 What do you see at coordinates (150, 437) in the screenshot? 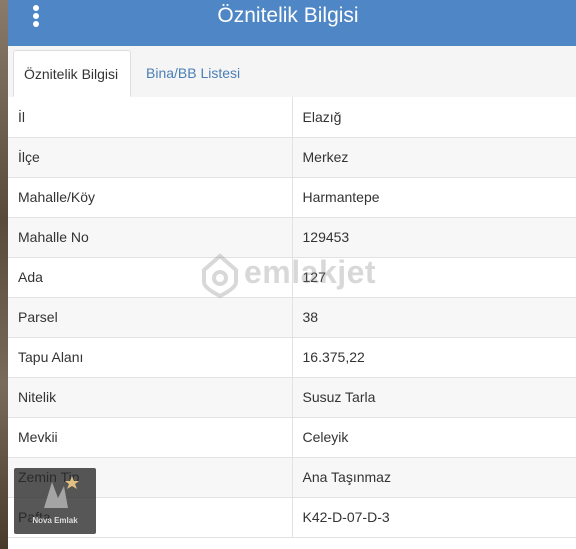
I see `row-key: Mevkii` at bounding box center [150, 437].